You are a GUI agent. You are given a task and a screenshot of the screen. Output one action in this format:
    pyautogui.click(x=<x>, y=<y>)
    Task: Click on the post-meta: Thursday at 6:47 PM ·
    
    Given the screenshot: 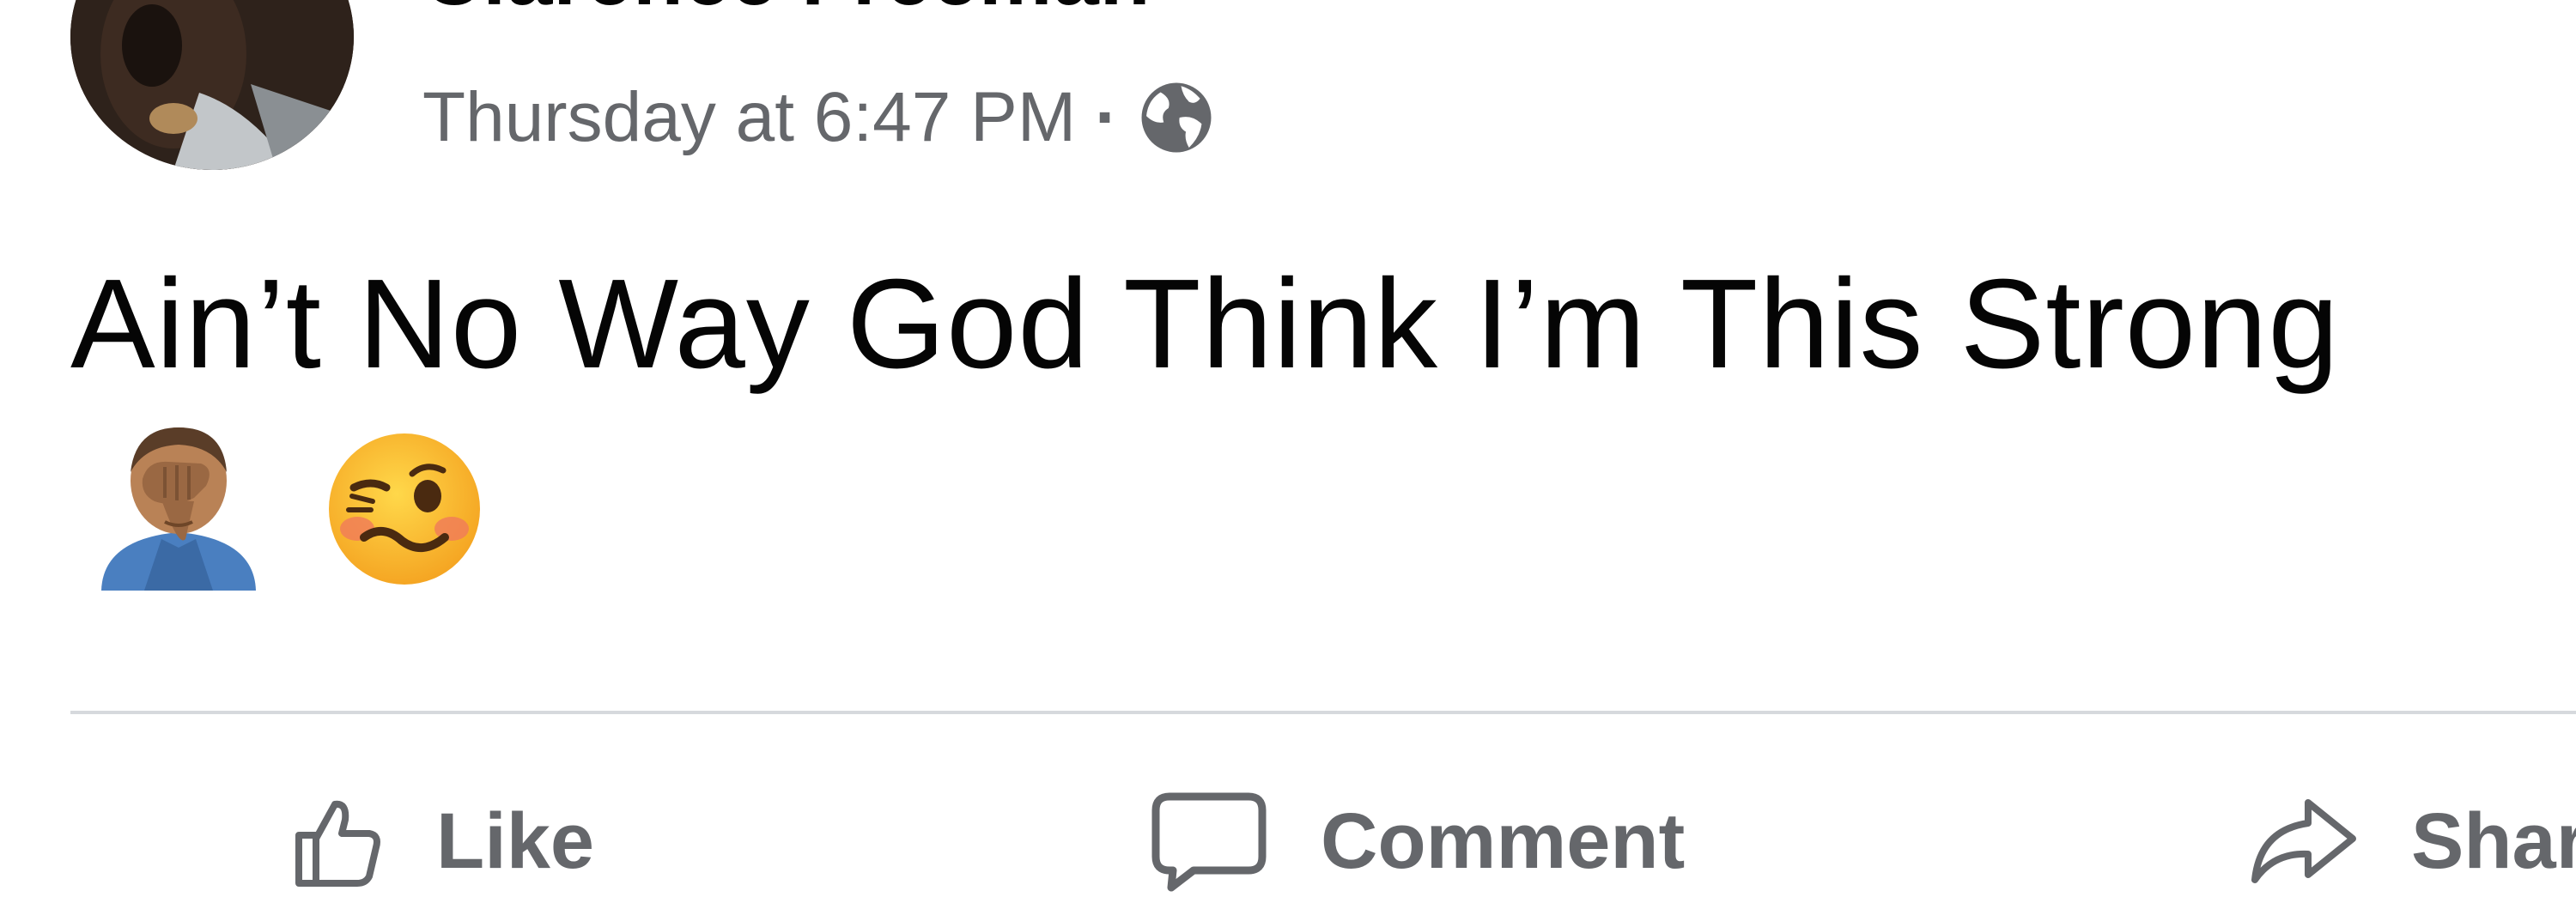 What is the action you would take?
    pyautogui.click(x=819, y=117)
    